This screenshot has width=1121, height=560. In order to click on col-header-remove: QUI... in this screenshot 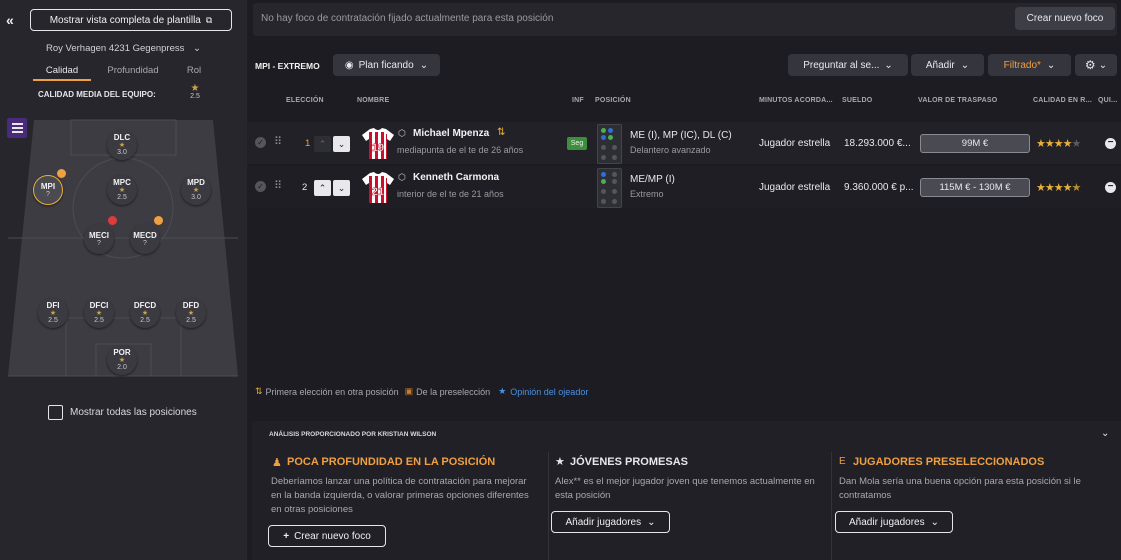, I will do `click(1107, 100)`.